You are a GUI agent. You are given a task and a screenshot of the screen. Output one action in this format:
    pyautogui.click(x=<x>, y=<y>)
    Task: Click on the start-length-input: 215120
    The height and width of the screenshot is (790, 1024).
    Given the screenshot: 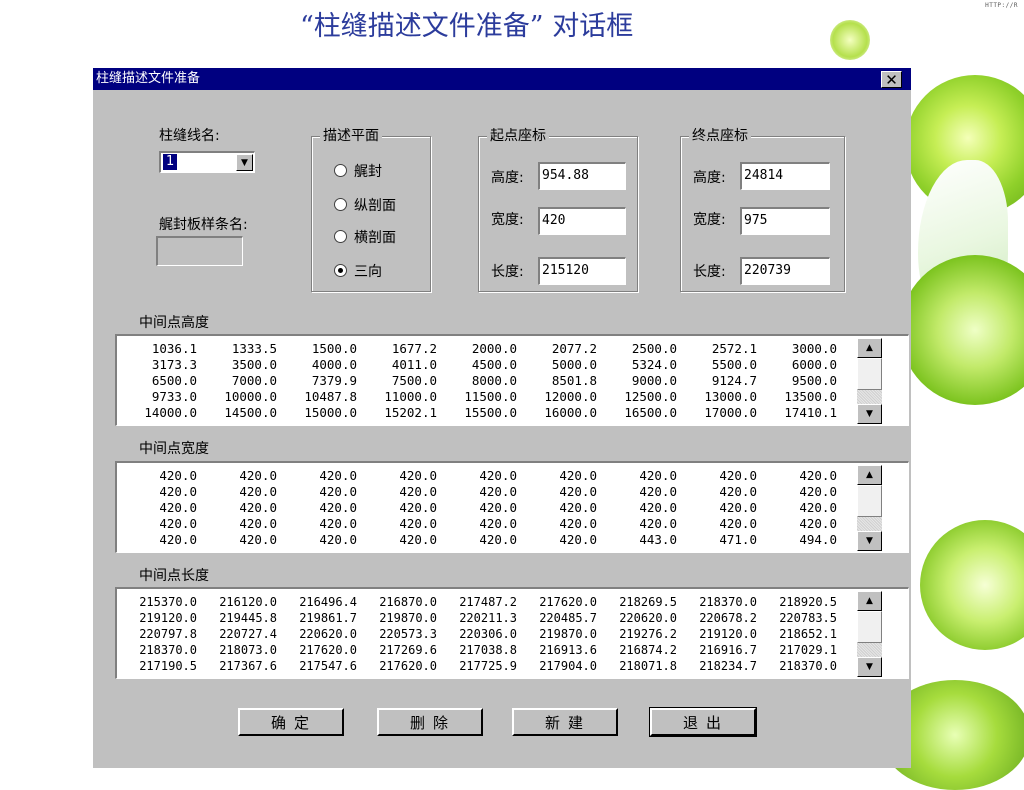 What is the action you would take?
    pyautogui.click(x=582, y=271)
    